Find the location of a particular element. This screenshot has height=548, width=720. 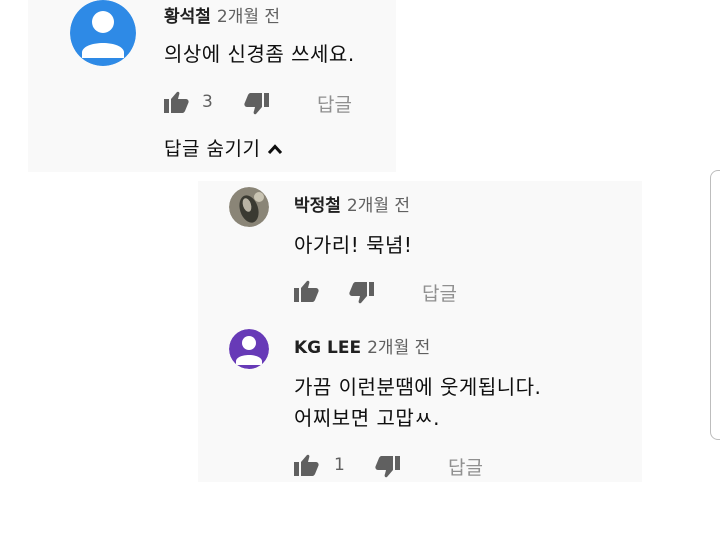

reply-author: 박정철 2개월 전 is located at coordinates (352, 203).